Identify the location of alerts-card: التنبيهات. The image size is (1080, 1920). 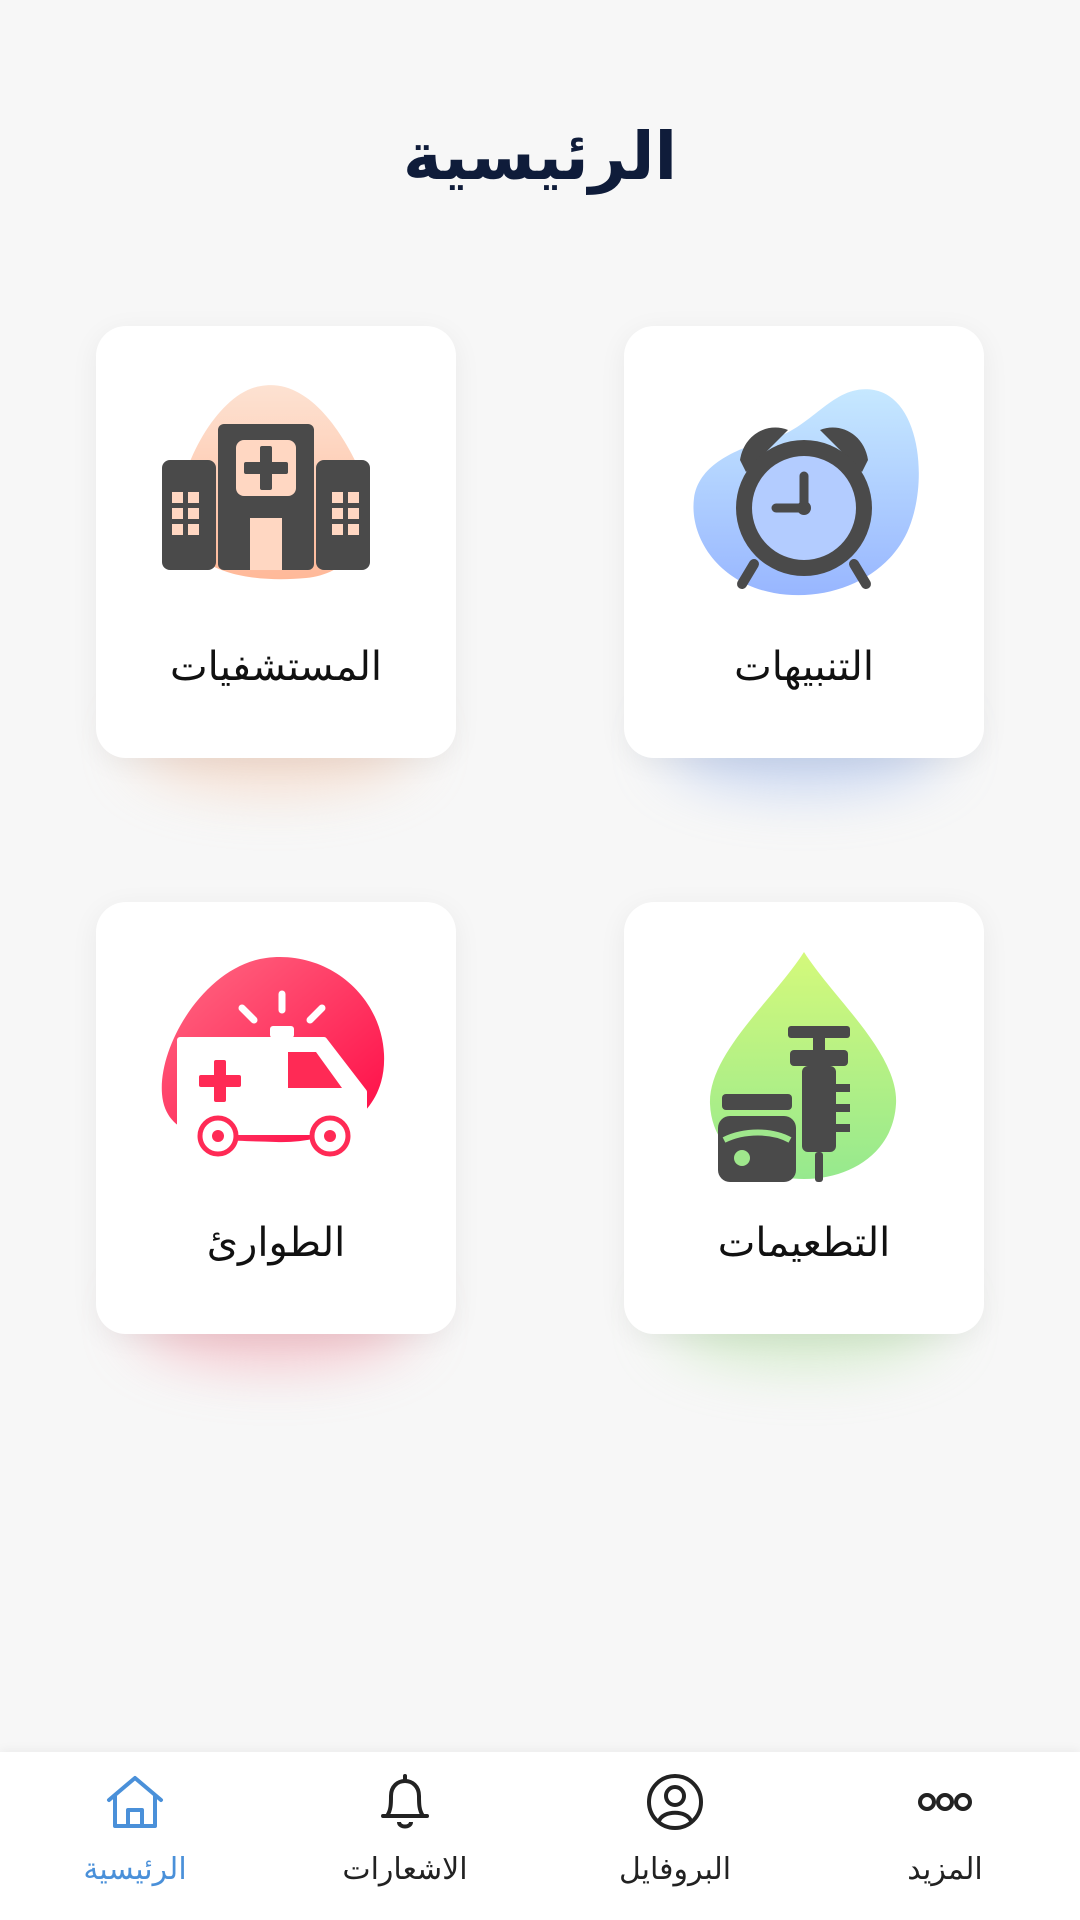
(804, 542).